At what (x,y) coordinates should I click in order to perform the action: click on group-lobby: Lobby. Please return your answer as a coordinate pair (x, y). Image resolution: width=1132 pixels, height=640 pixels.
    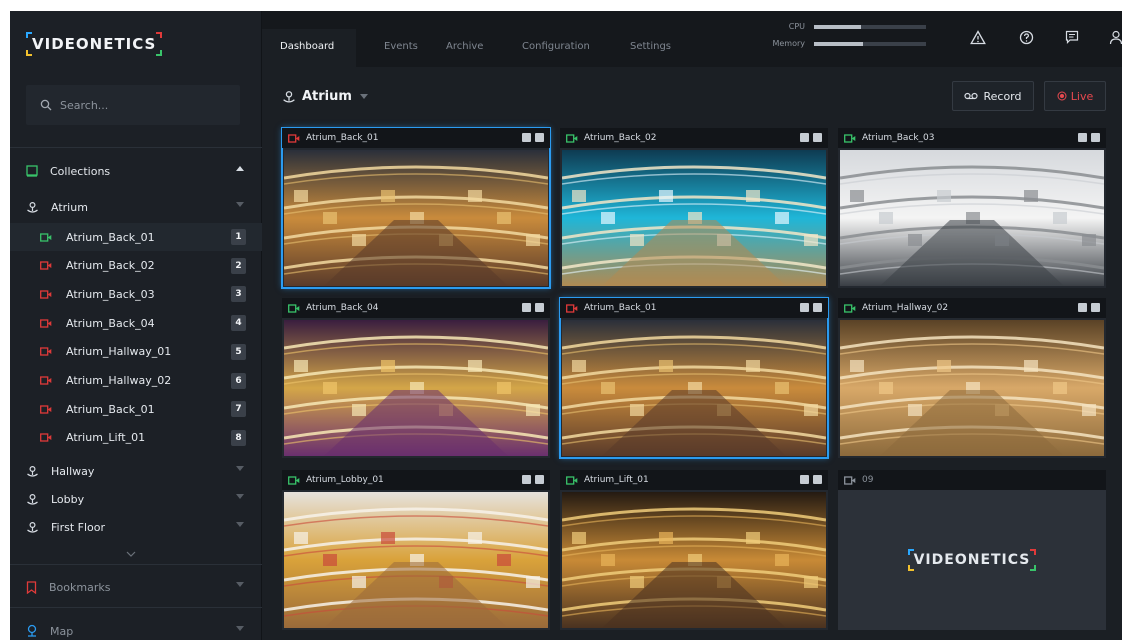
    Looking at the image, I should click on (136, 499).